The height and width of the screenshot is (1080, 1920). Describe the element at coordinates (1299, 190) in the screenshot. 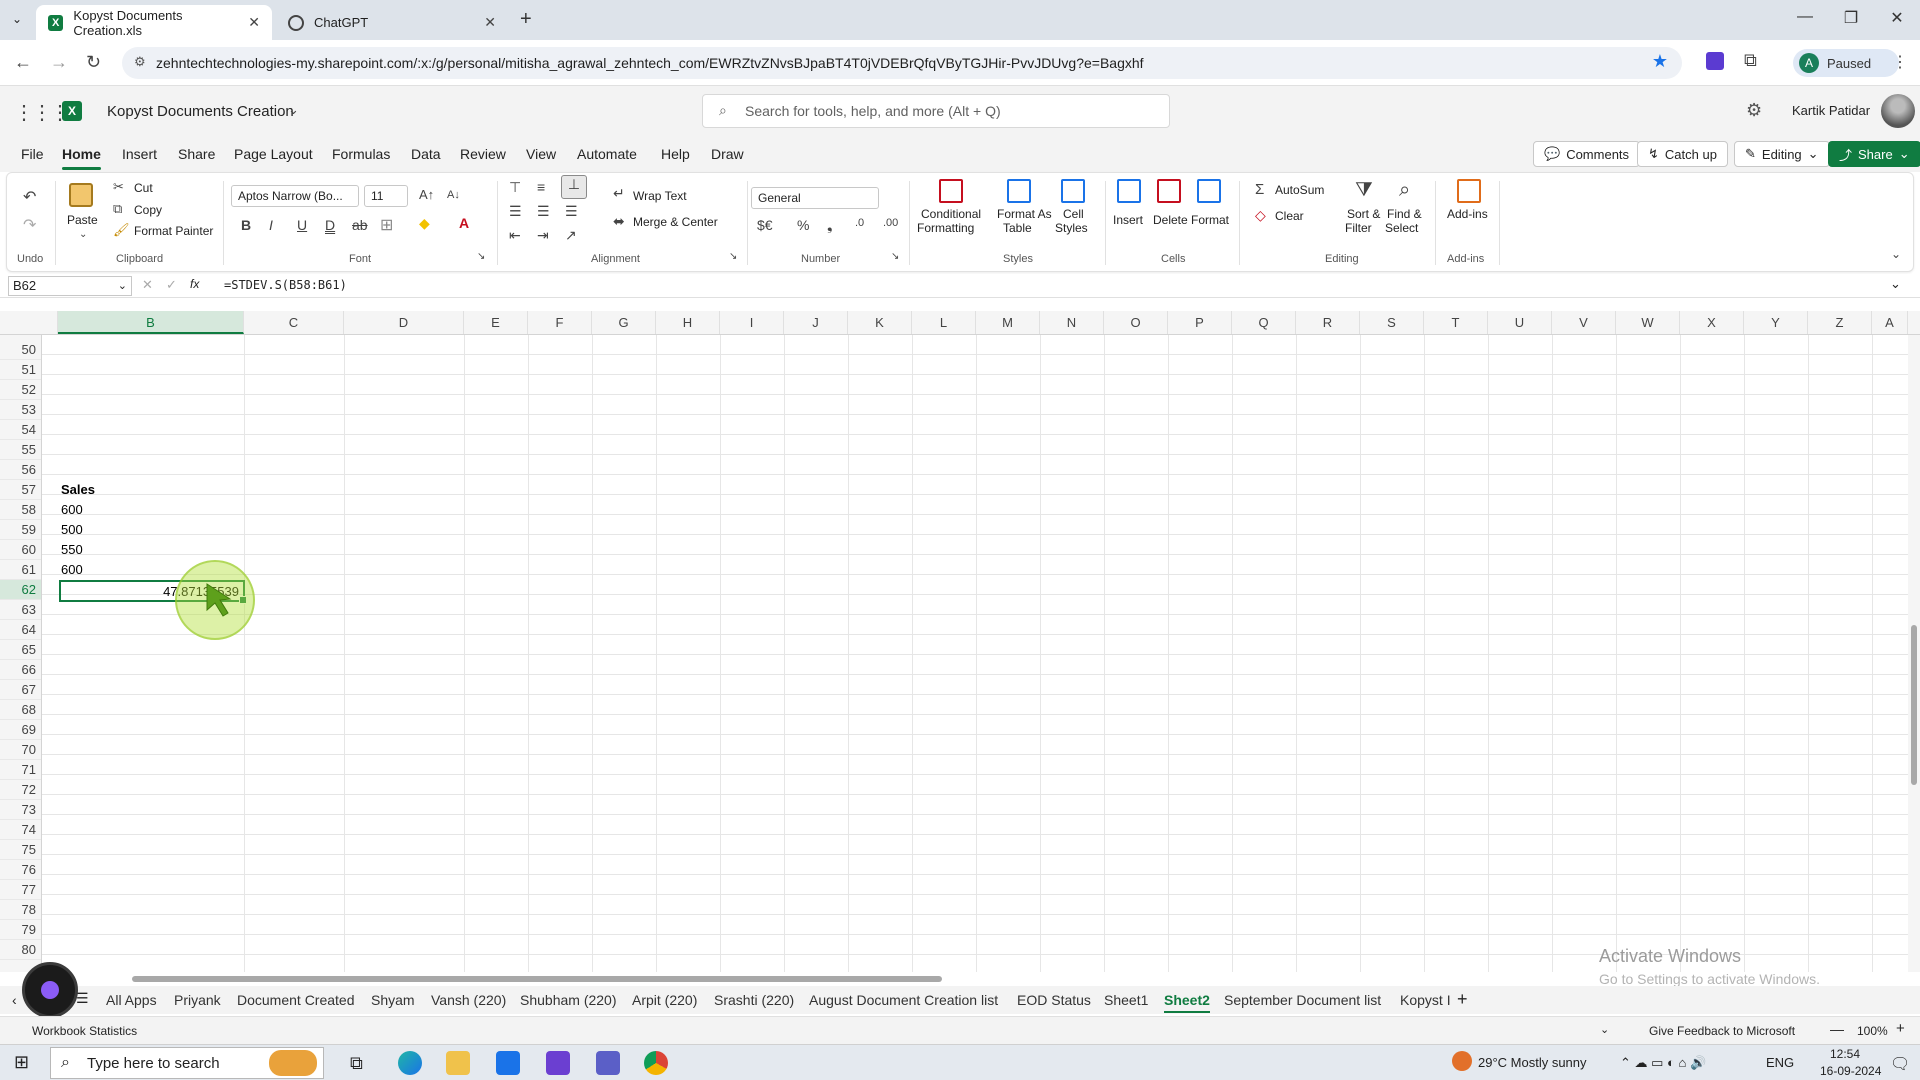

I see `autosum-label: AutoSum` at that location.